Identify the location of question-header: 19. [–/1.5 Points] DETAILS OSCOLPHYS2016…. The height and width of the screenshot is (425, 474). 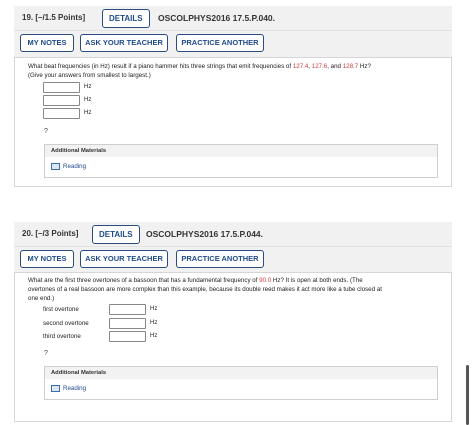
(233, 18).